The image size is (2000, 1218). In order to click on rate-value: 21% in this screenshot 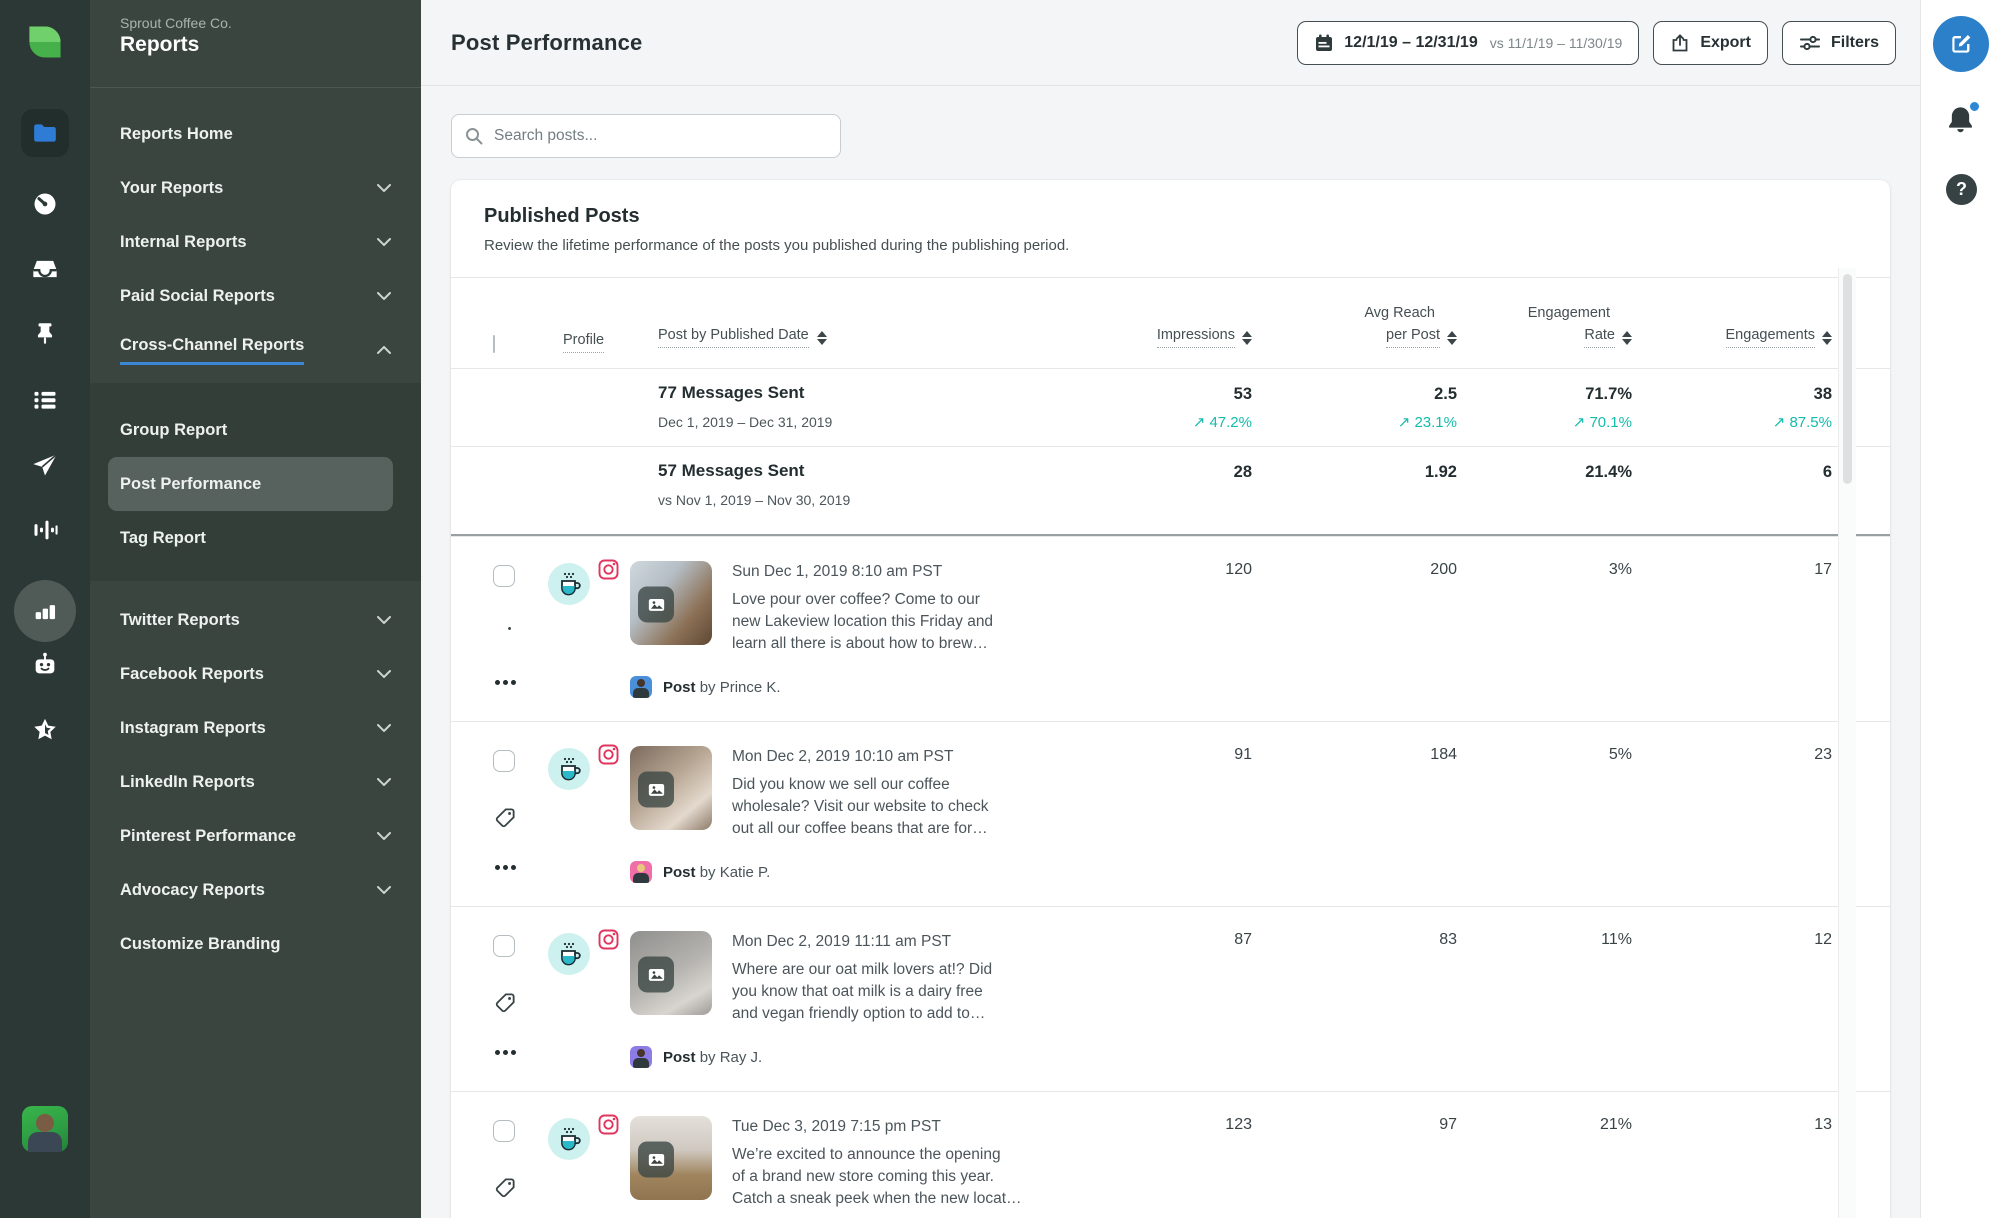, I will do `click(1615, 1124)`.